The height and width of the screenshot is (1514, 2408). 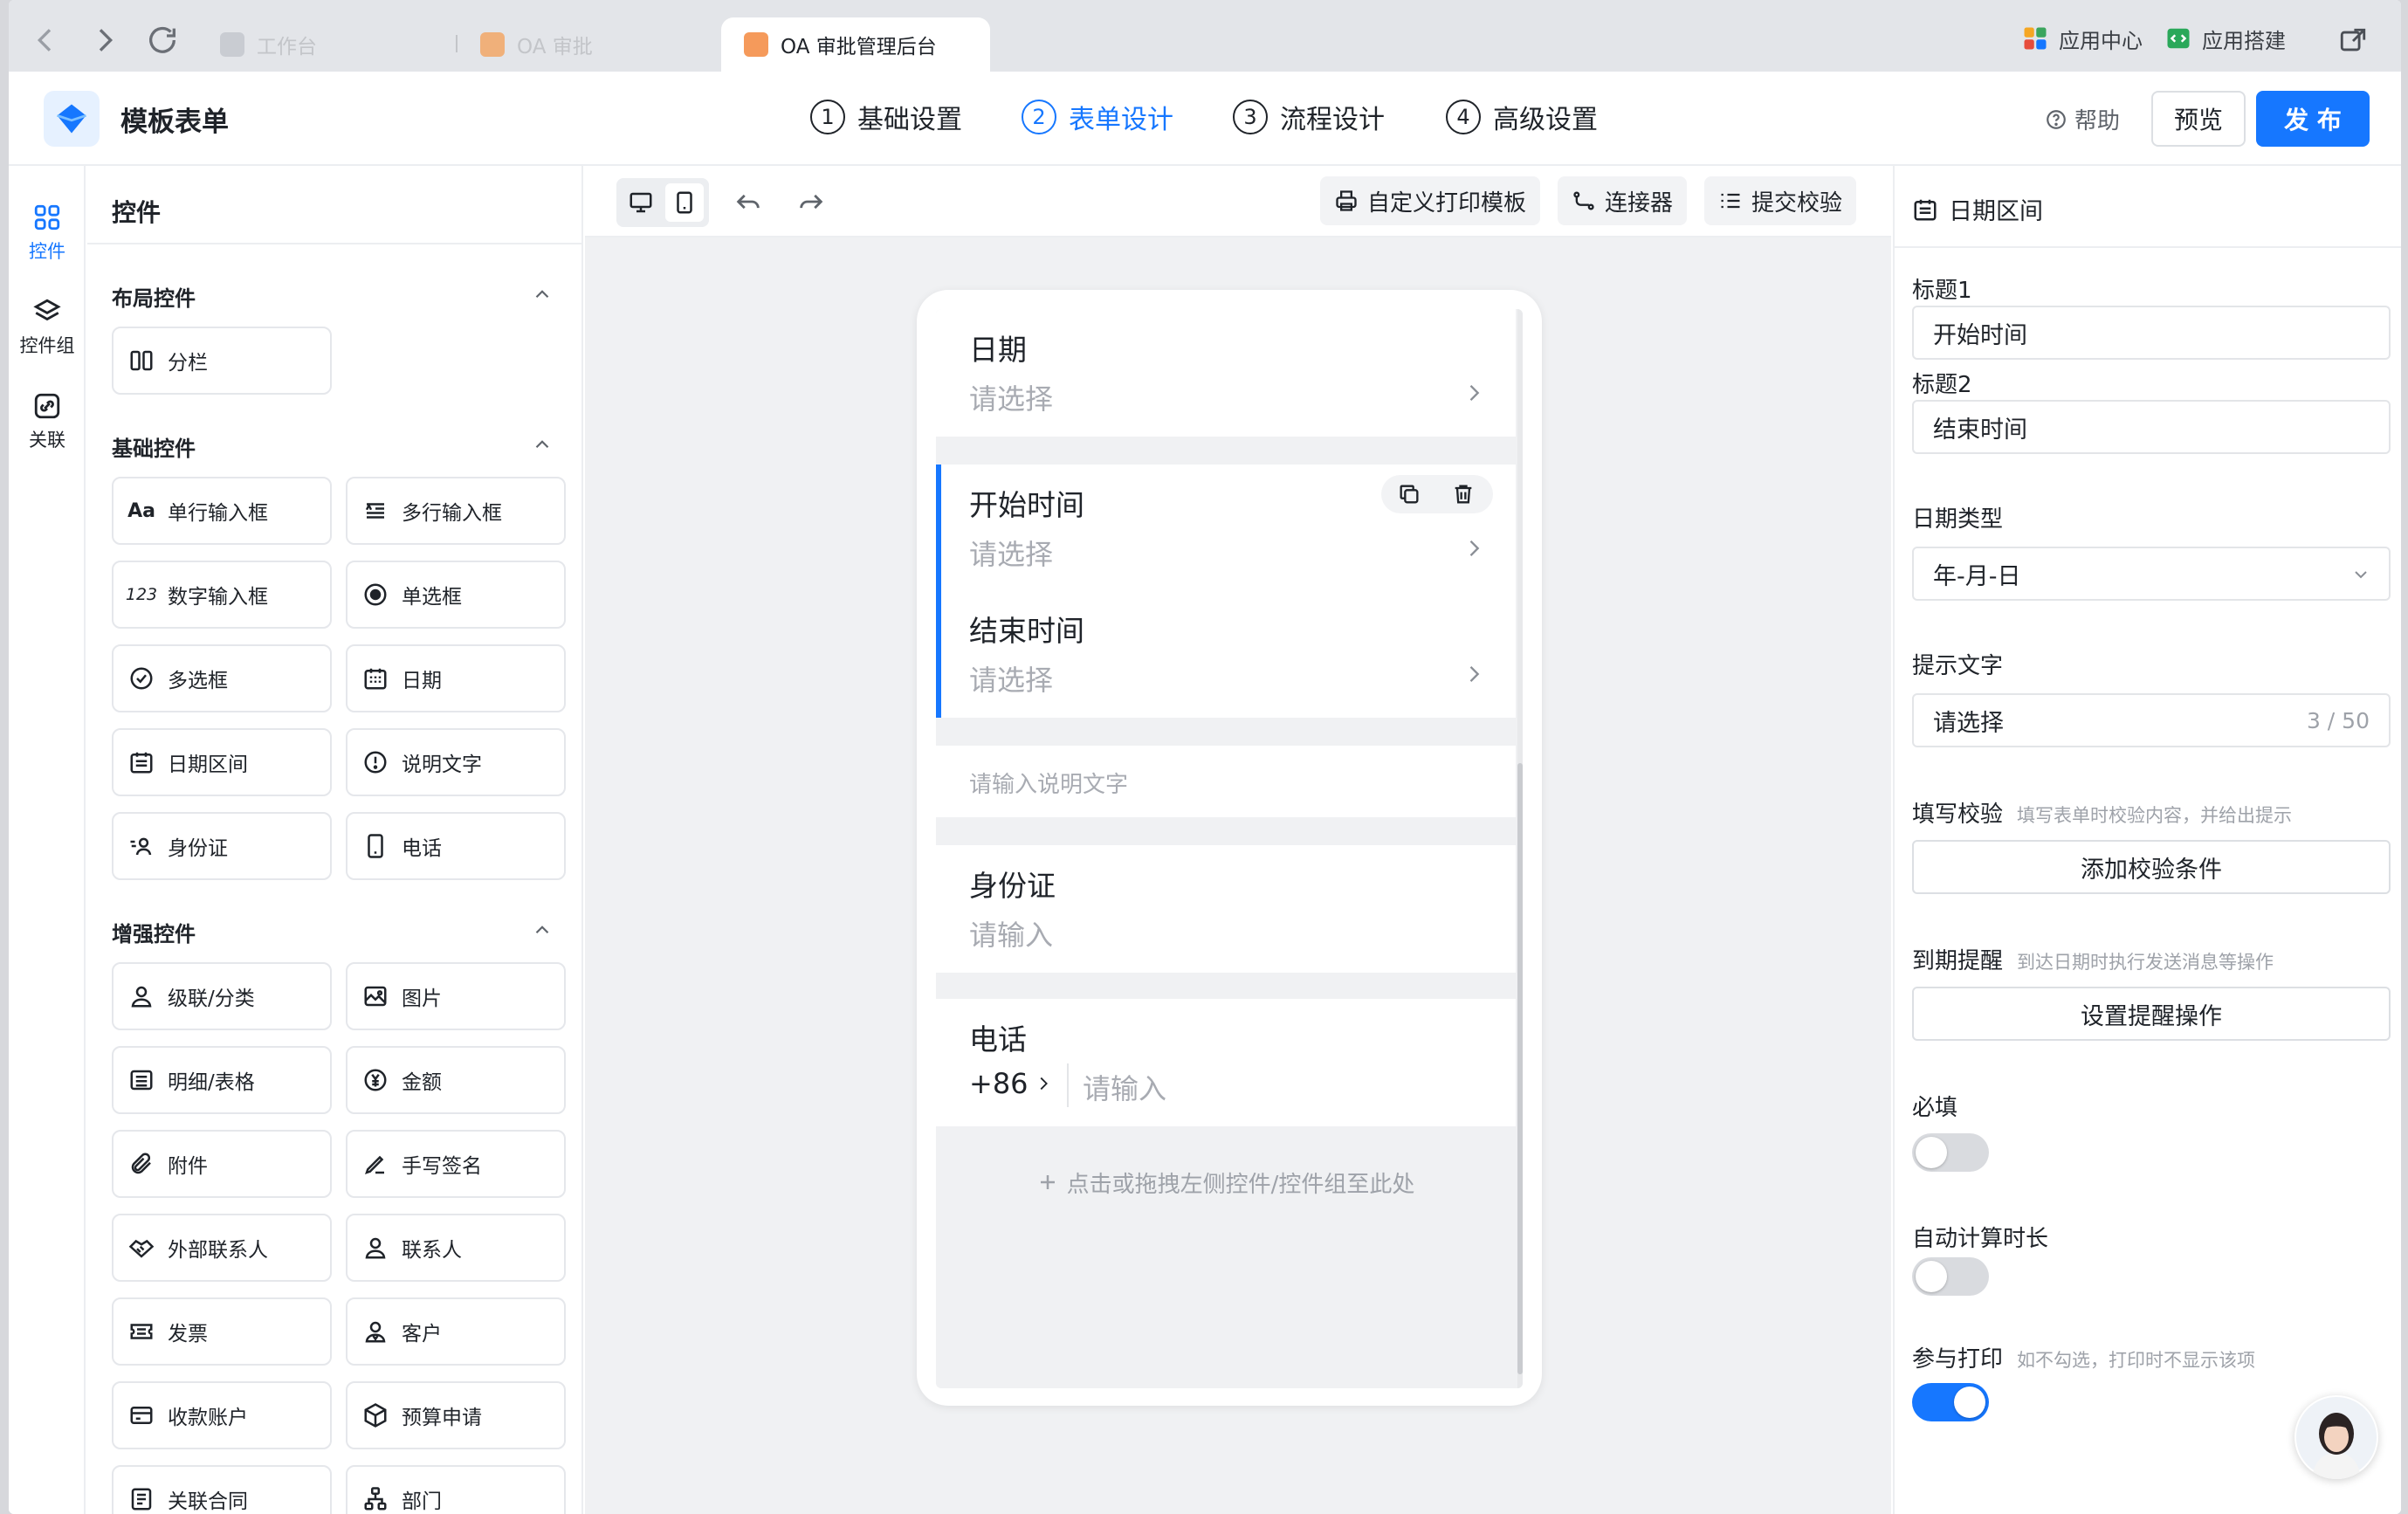 What do you see at coordinates (174, 122) in the screenshot?
I see `page-title: 模板表单` at bounding box center [174, 122].